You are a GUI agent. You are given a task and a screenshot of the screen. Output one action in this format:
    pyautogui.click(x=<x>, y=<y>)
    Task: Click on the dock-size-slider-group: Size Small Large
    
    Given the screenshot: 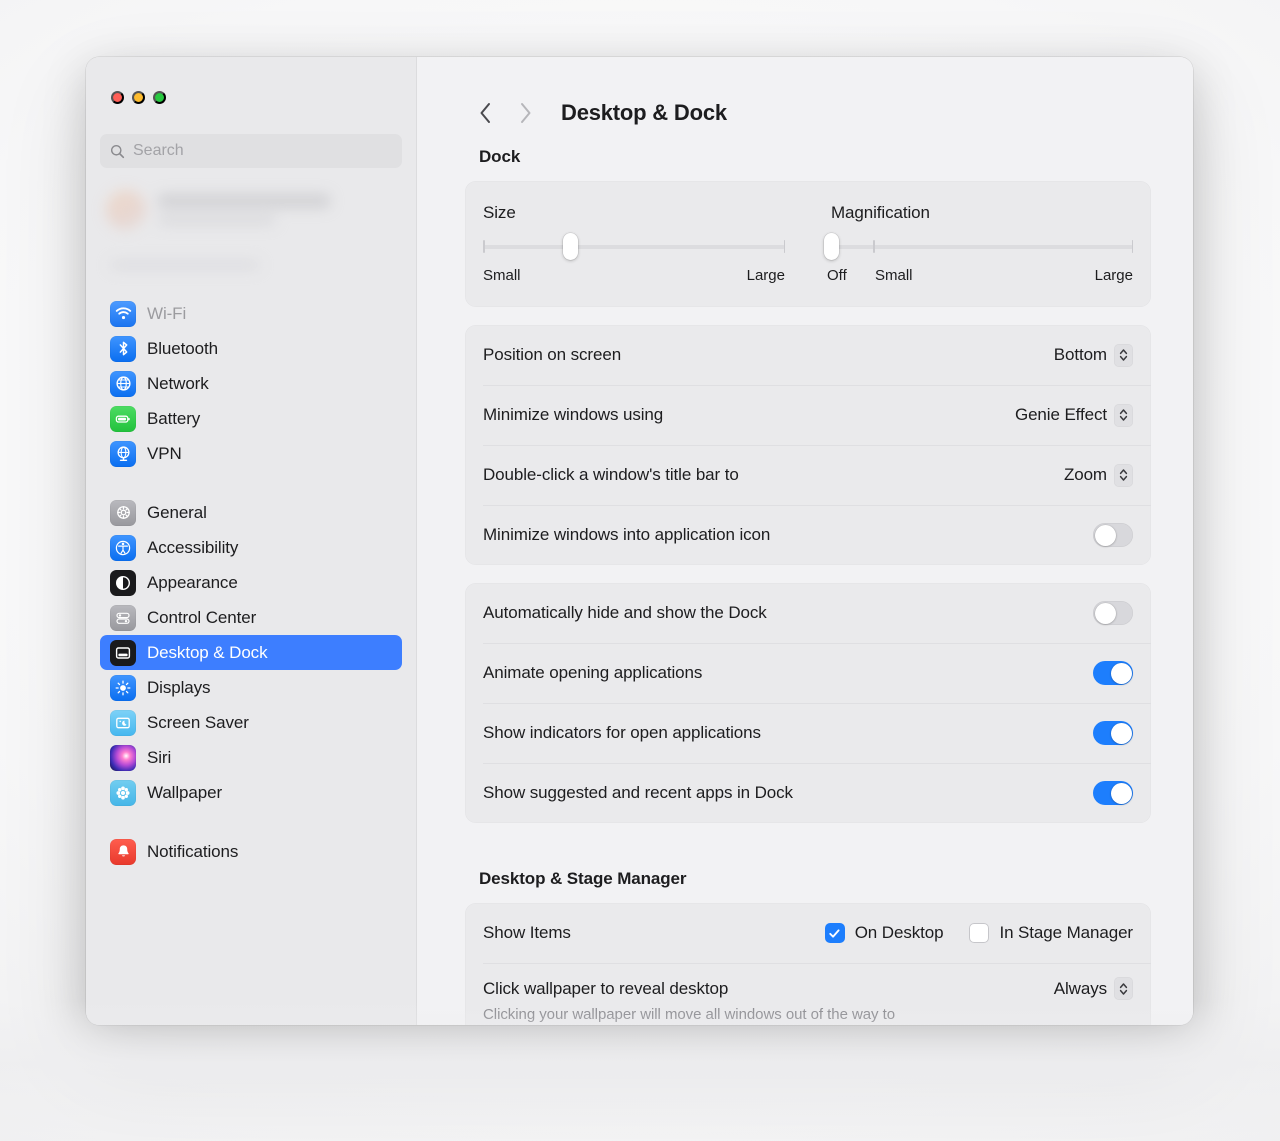 What is the action you would take?
    pyautogui.click(x=634, y=245)
    